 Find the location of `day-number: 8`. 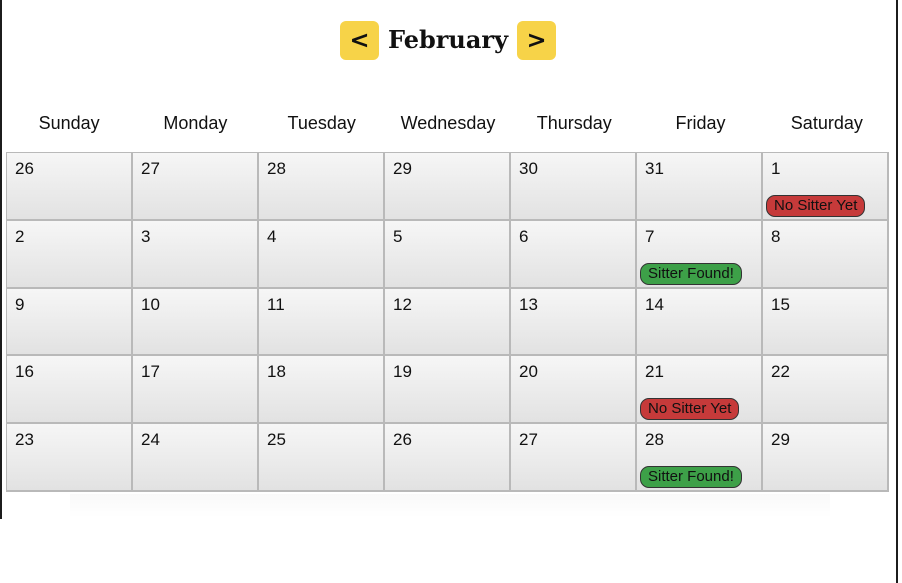

day-number: 8 is located at coordinates (776, 236).